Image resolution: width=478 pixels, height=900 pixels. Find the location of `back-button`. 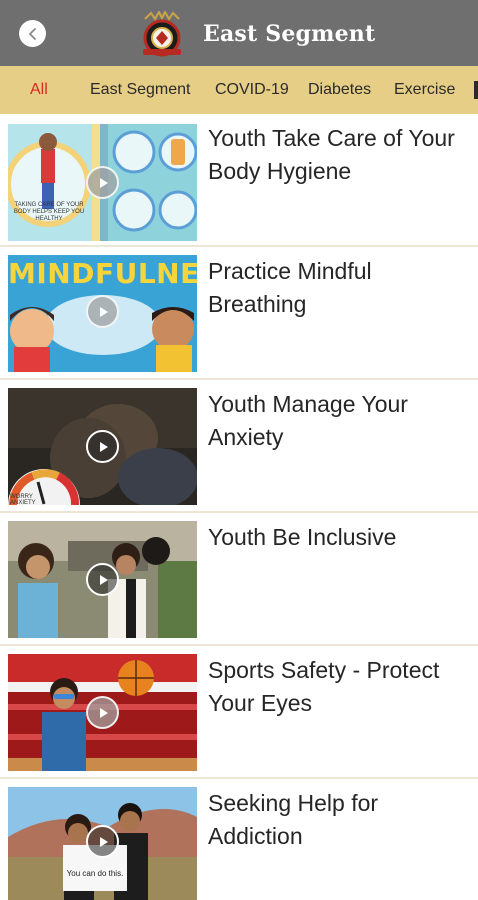

back-button is located at coordinates (32, 33).